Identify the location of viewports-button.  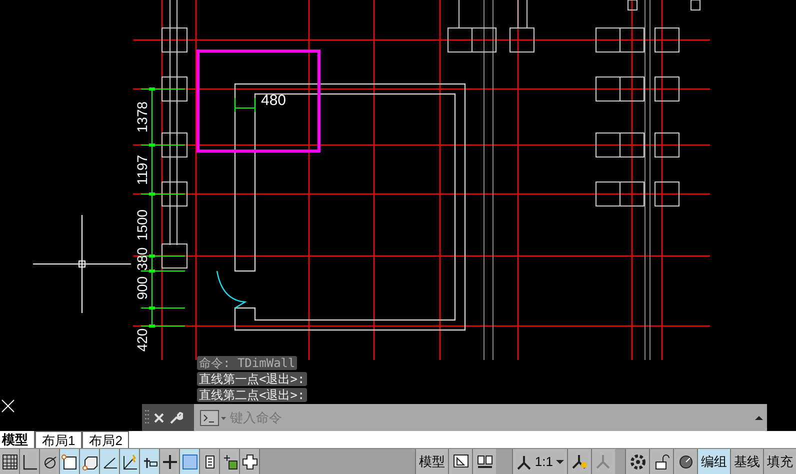
(484, 461).